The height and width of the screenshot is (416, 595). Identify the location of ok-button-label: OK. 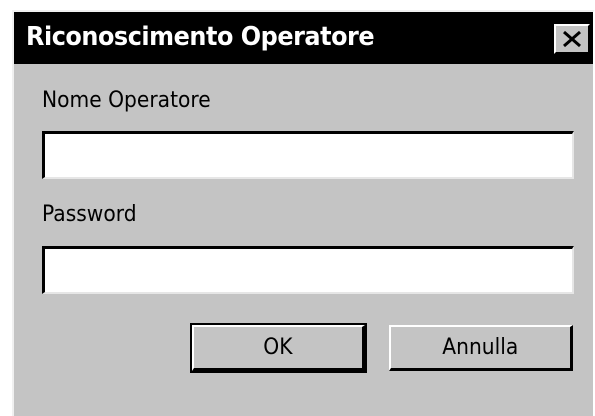
(278, 347).